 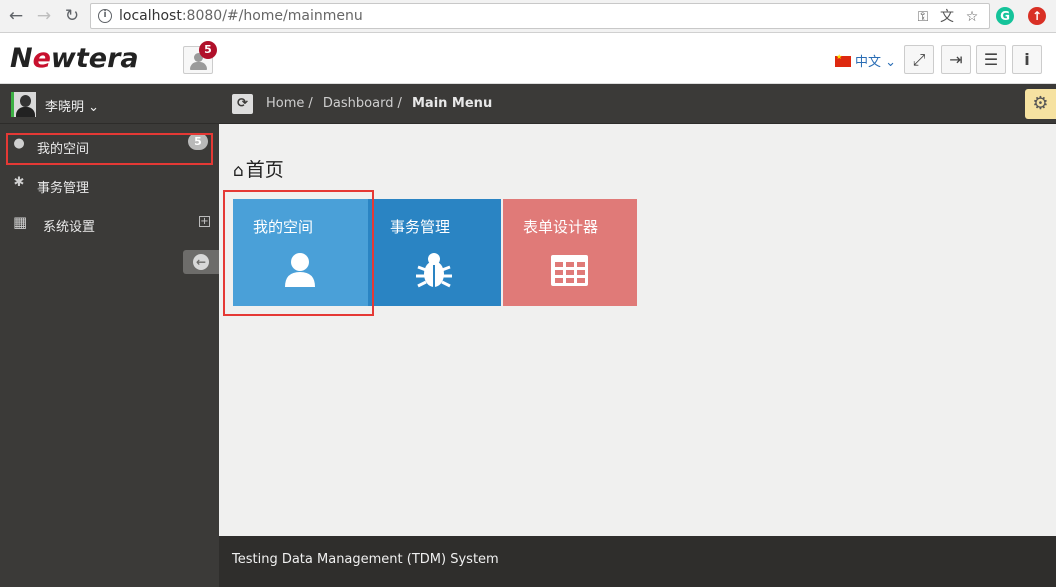 What do you see at coordinates (109, 104) in the screenshot?
I see `sidebar-user: 李晓明 ⌄` at bounding box center [109, 104].